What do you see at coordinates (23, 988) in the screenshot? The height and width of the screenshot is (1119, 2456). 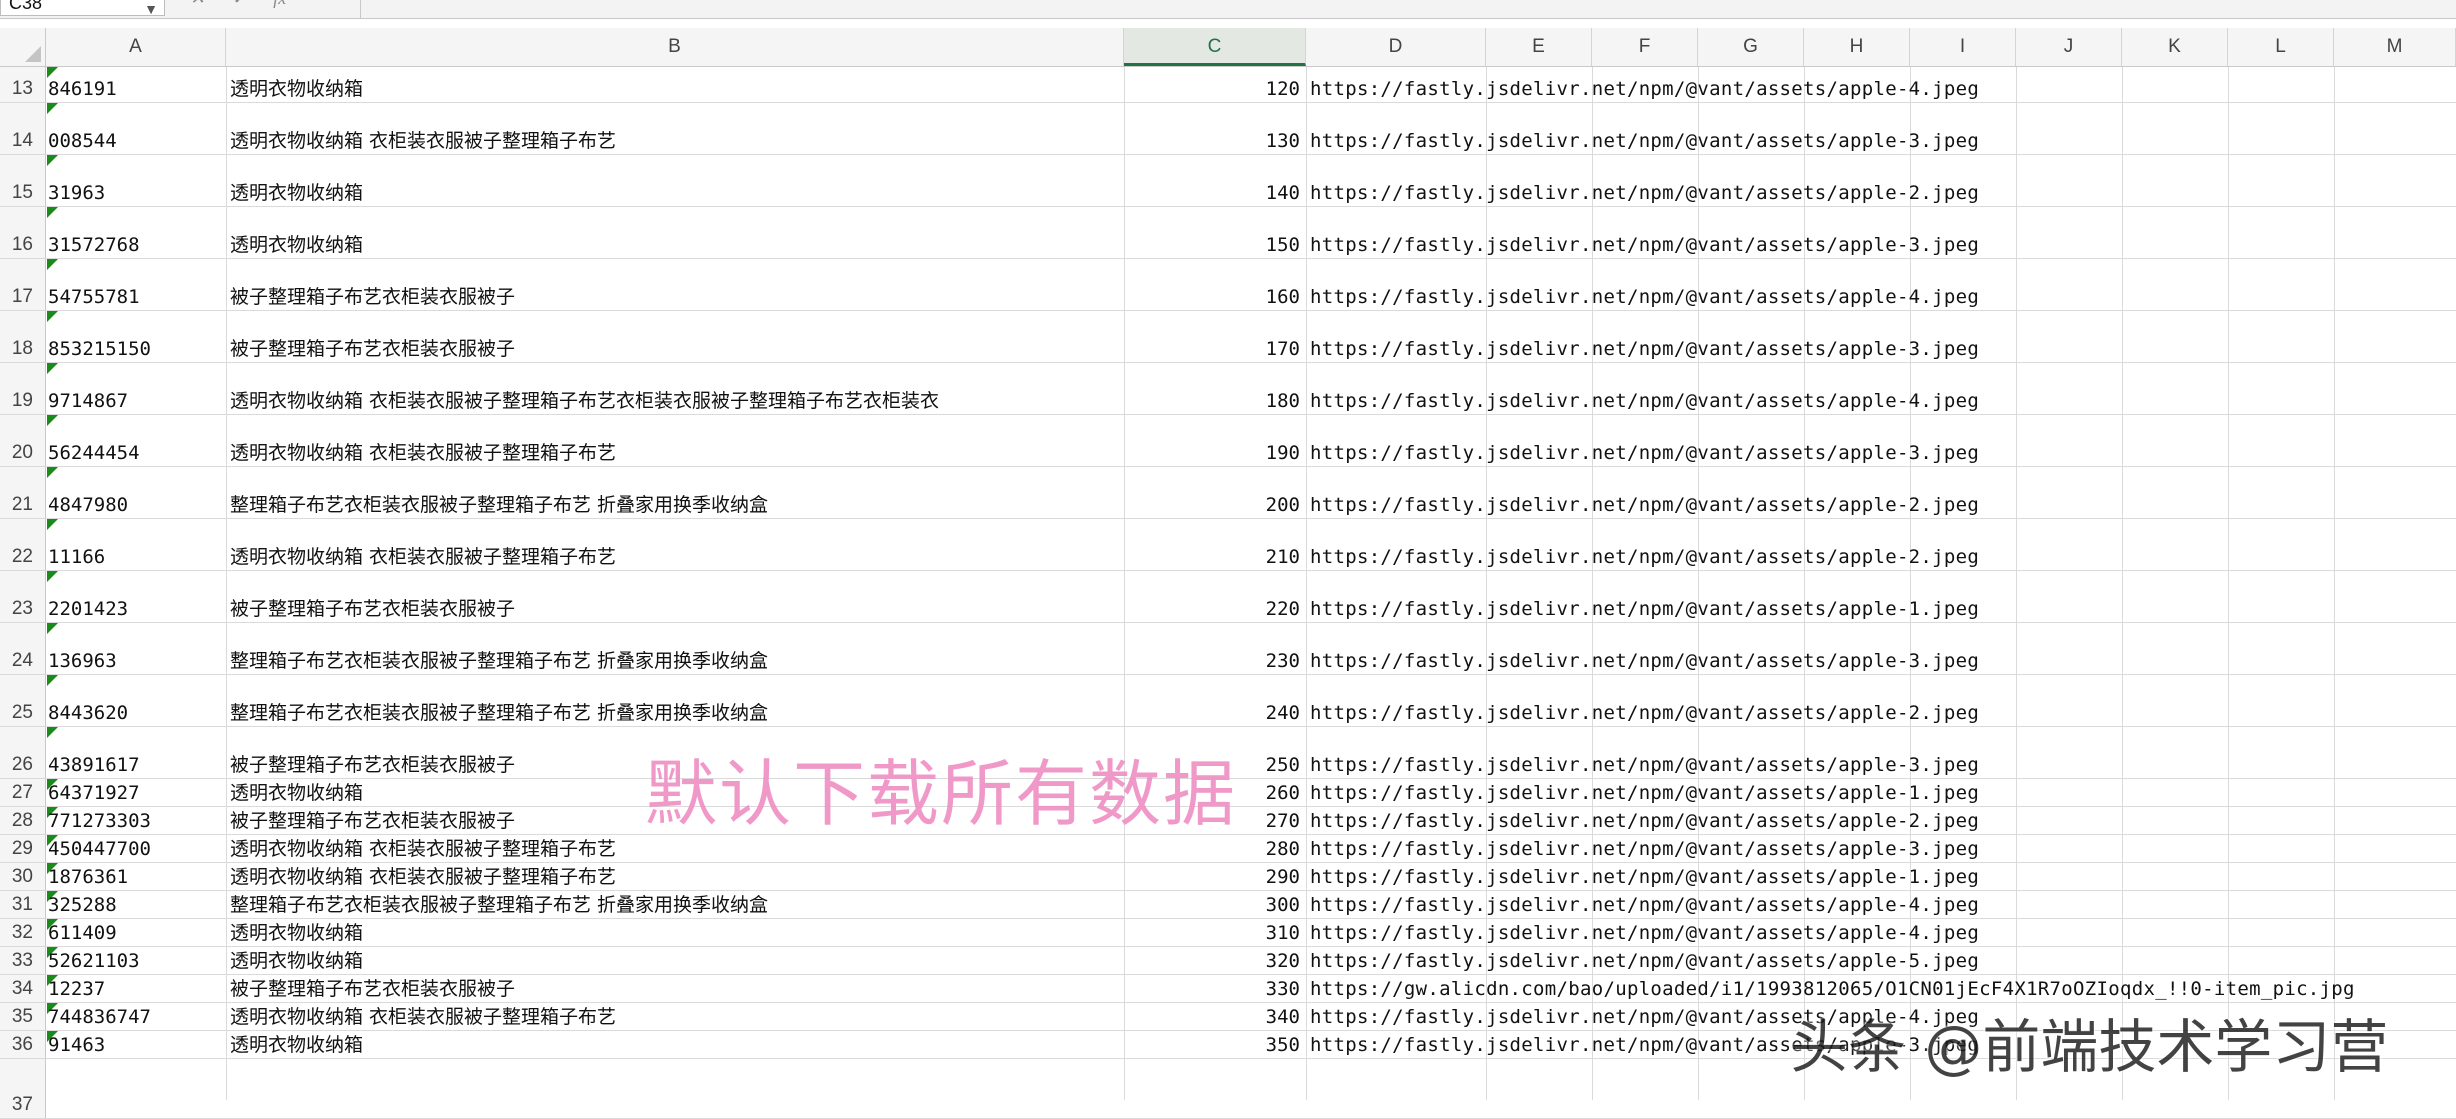 I see `row-header: 34` at bounding box center [23, 988].